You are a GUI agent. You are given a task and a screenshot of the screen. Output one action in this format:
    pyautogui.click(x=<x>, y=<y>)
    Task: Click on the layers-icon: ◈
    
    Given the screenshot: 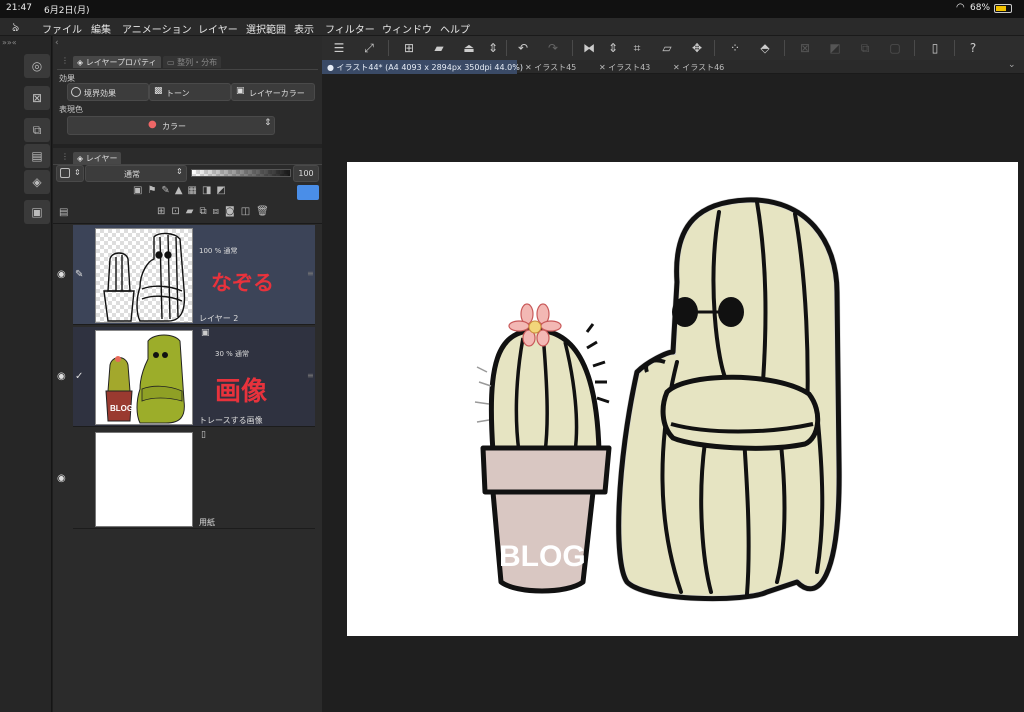 What is the action you would take?
    pyautogui.click(x=81, y=158)
    